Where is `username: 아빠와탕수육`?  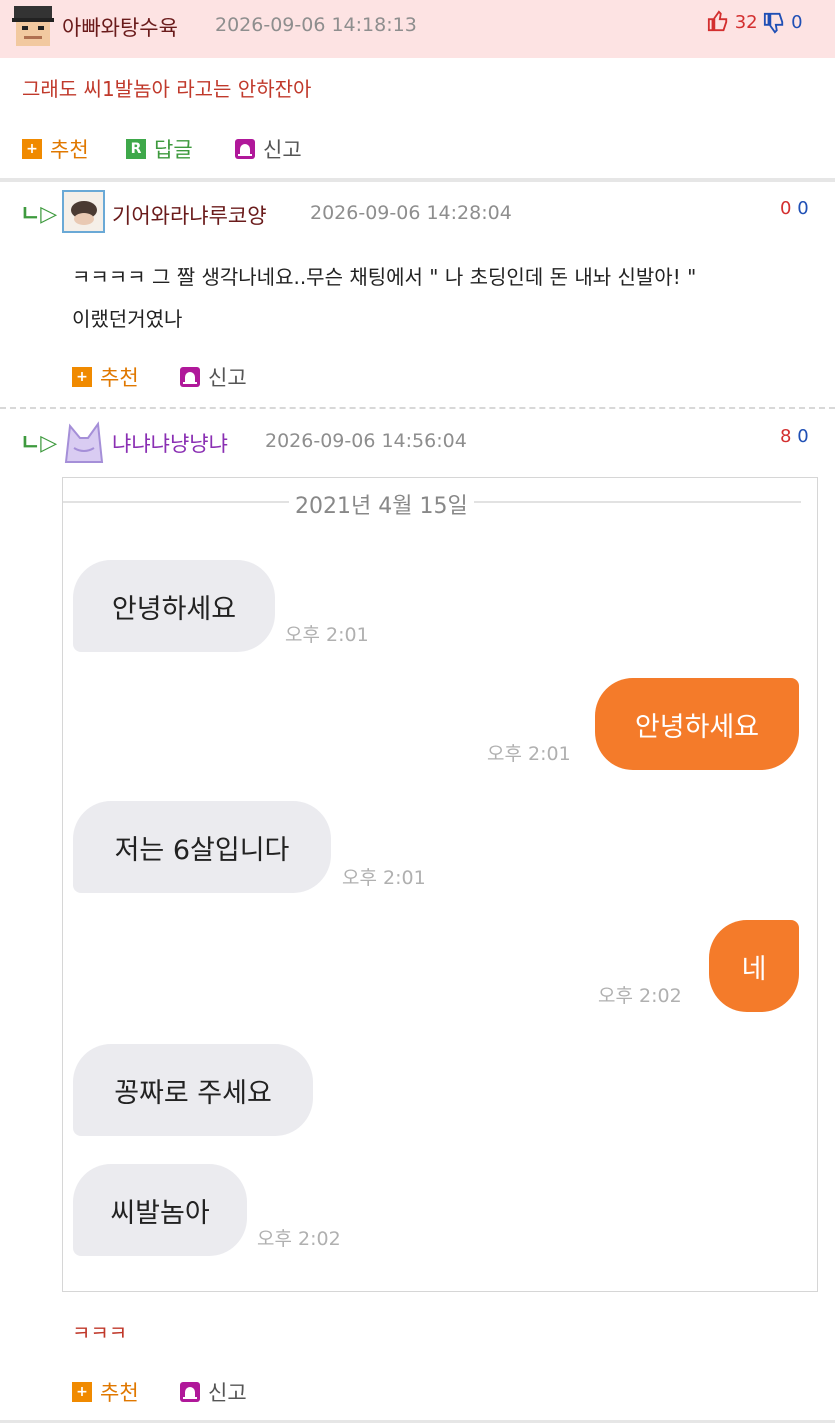 username: 아빠와탕수육 is located at coordinates (120, 27).